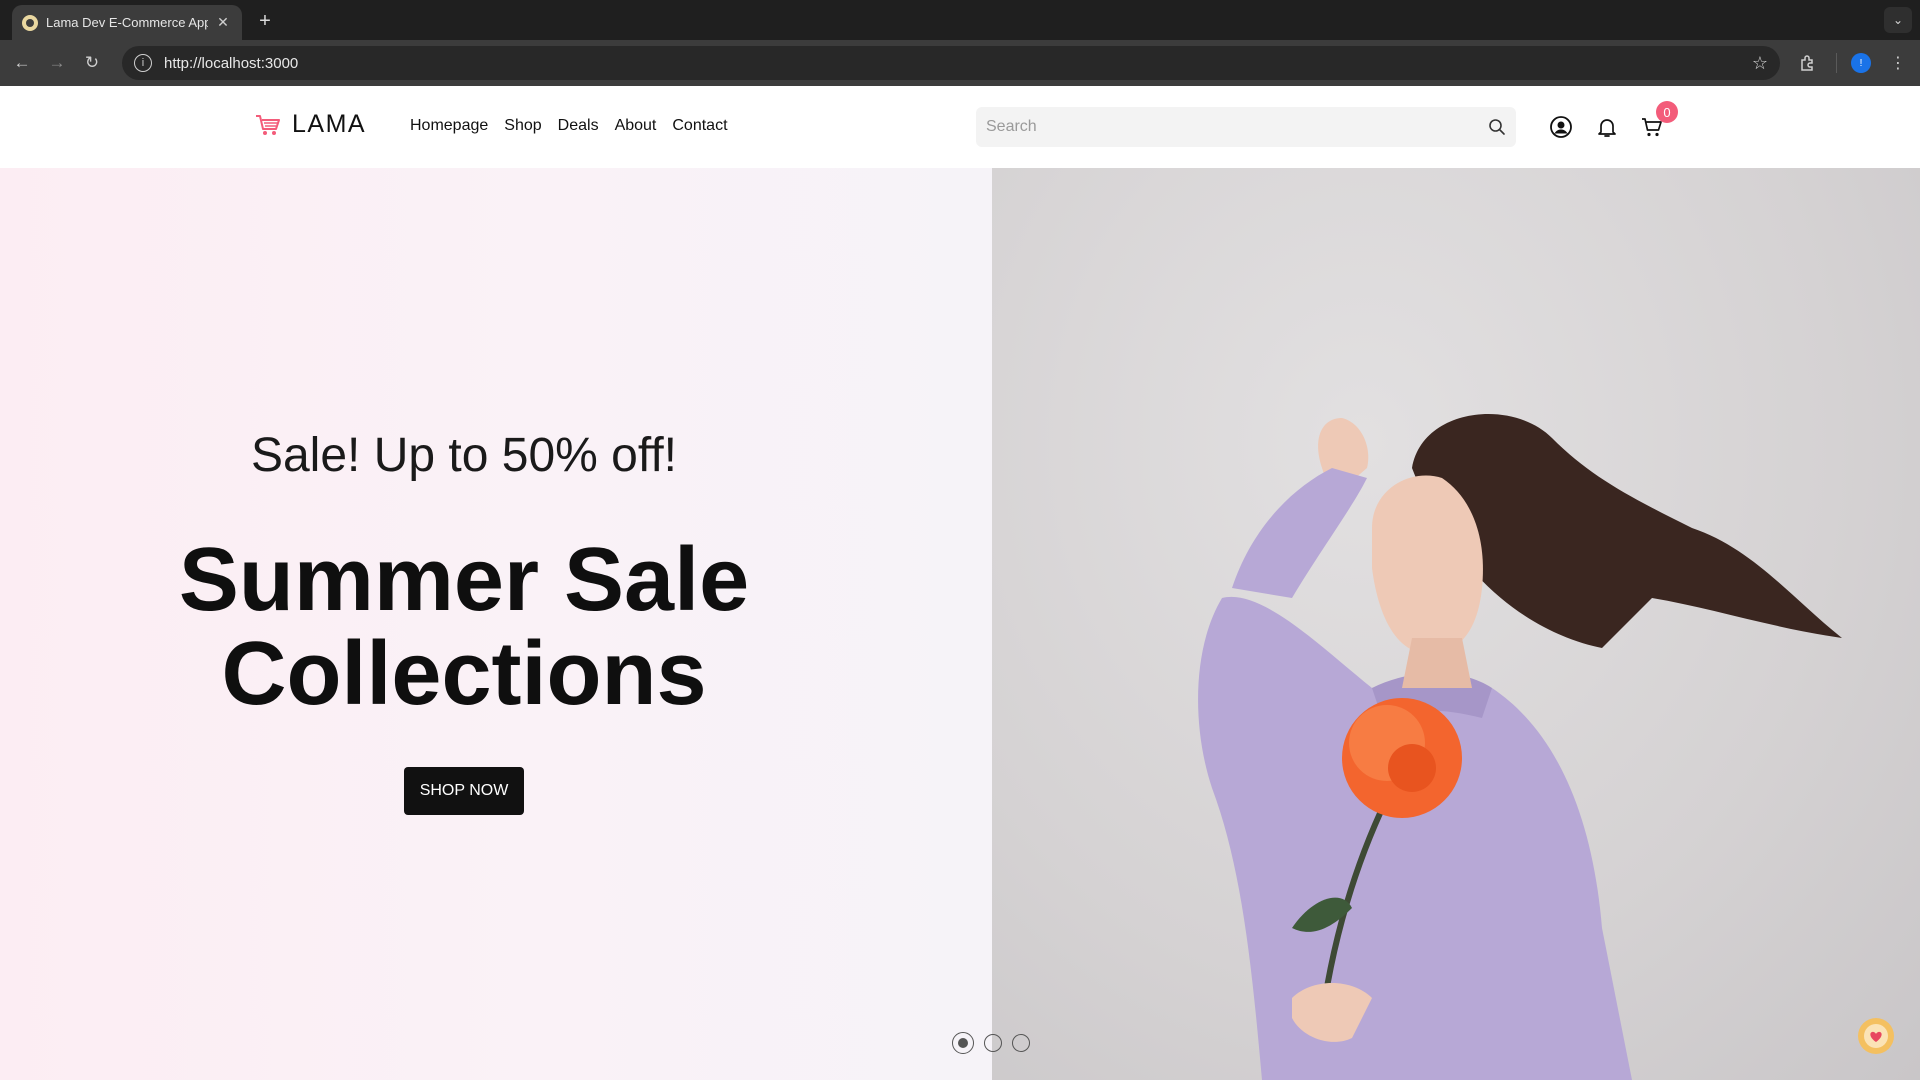  Describe the element at coordinates (1808, 63) in the screenshot. I see `extensions-icon` at that location.